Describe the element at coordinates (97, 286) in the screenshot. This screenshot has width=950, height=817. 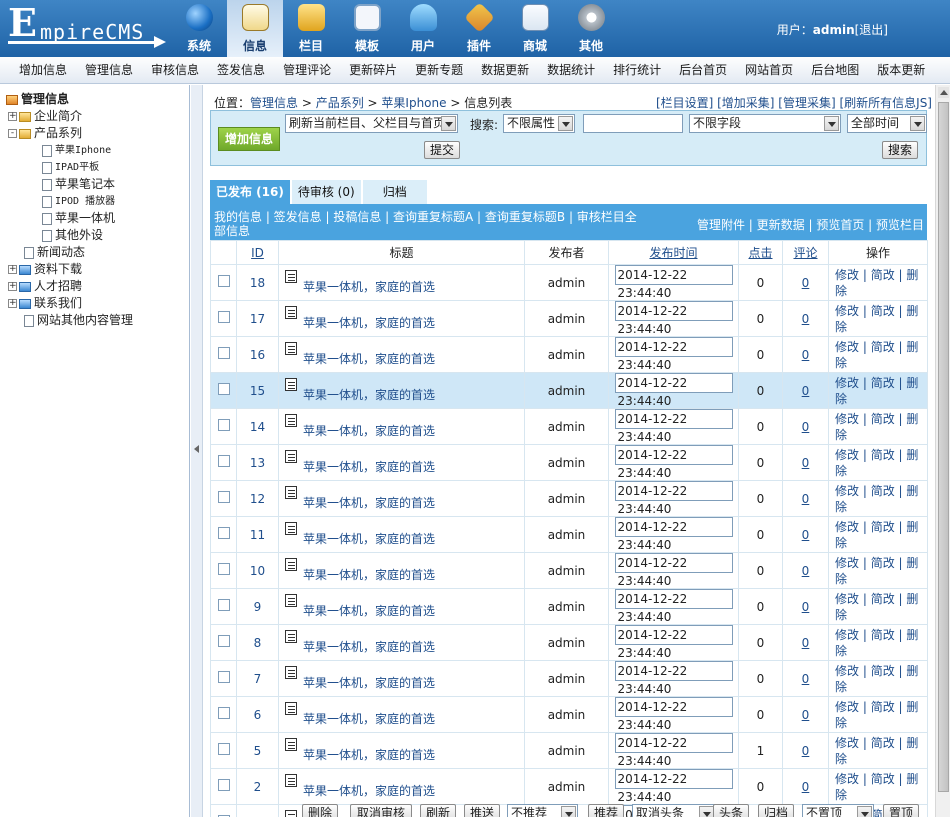
I see `tree-node: + 人才招聘` at that location.